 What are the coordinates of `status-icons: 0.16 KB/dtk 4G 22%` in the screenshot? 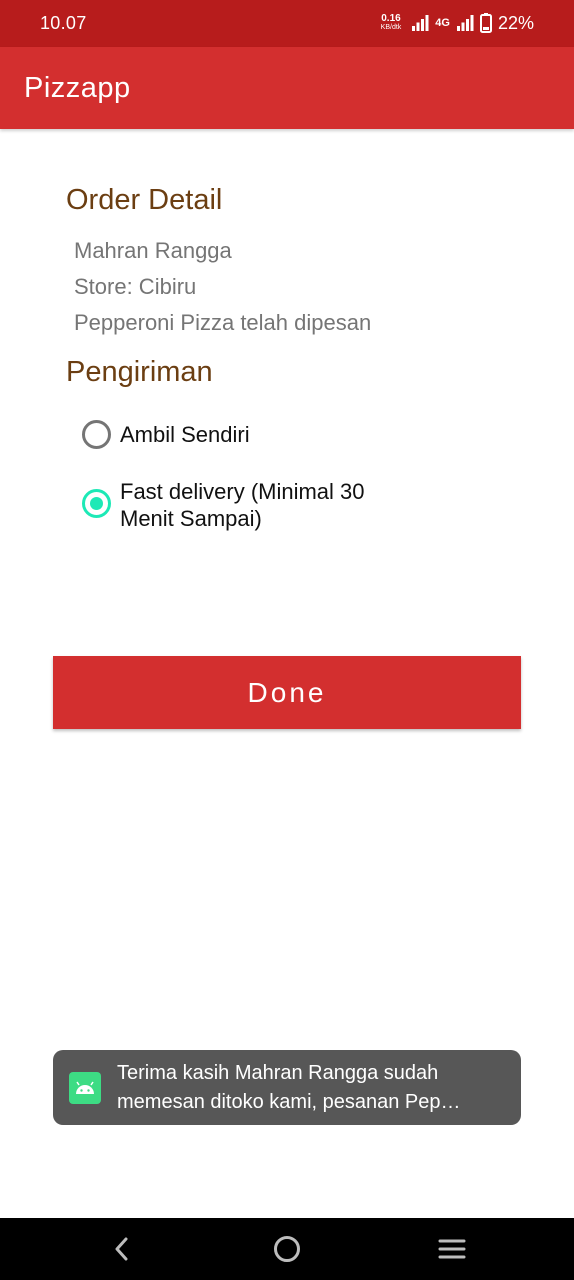 It's located at (457, 23).